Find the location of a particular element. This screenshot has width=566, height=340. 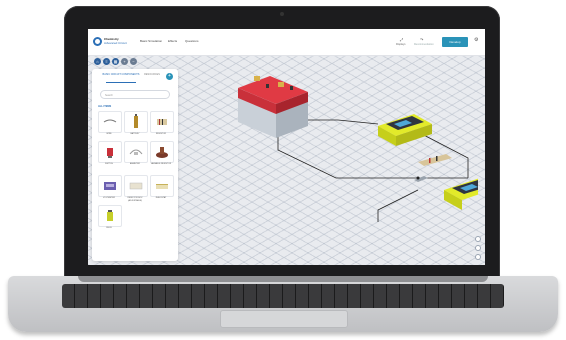

component-resistor is located at coordinates (162, 122).